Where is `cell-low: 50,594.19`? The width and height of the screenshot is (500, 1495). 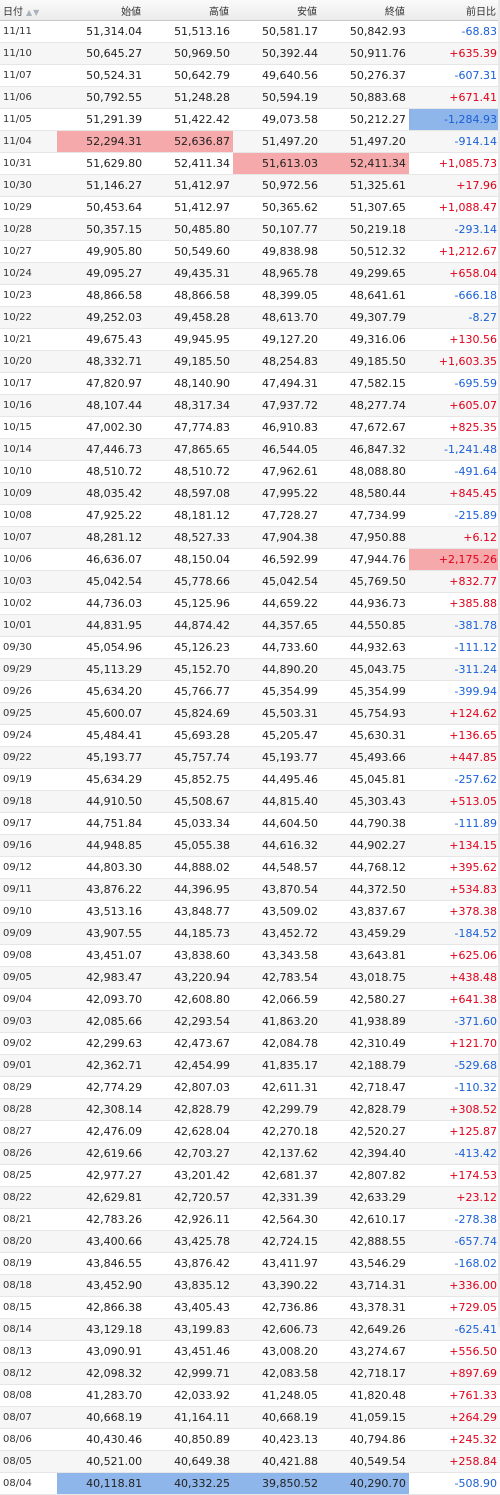 cell-low: 50,594.19 is located at coordinates (277, 97).